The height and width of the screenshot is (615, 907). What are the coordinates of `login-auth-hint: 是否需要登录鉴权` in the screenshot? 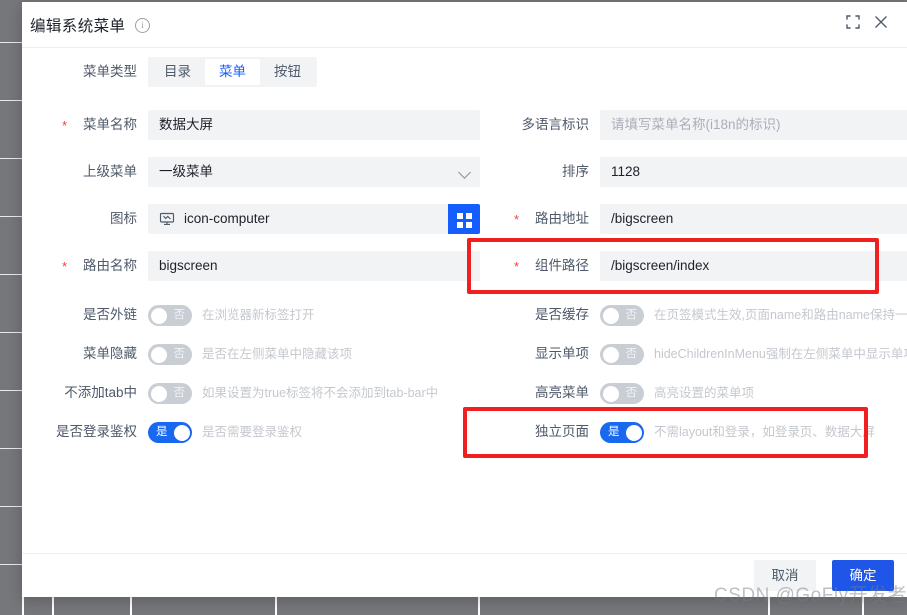 It's located at (252, 432).